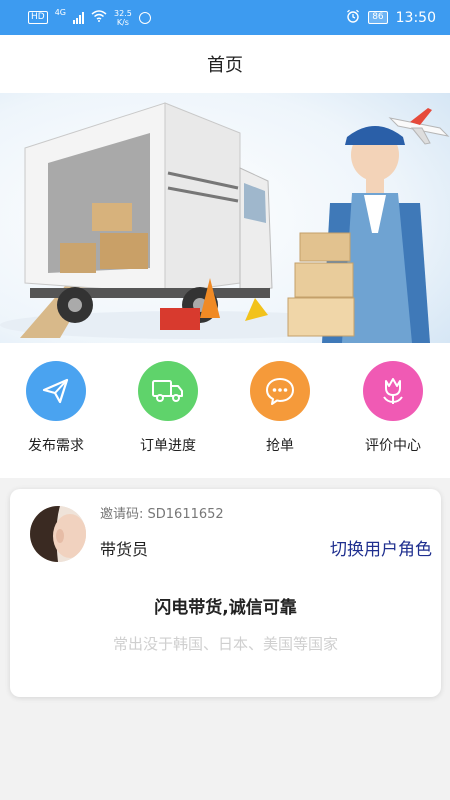 This screenshot has width=450, height=800. Describe the element at coordinates (60, 12) in the screenshot. I see `network-type: 4G` at that location.